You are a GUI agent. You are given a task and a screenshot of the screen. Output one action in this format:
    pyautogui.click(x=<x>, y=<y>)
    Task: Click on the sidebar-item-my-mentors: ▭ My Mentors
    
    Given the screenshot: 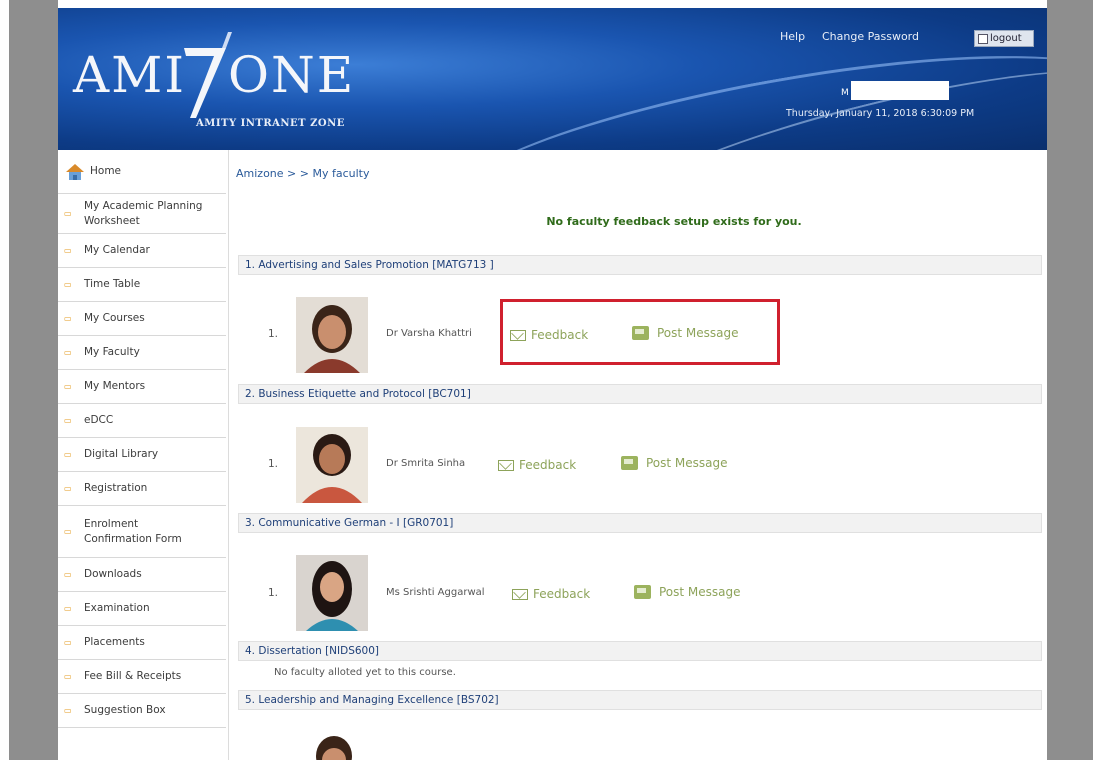 What is the action you would take?
    pyautogui.click(x=142, y=387)
    